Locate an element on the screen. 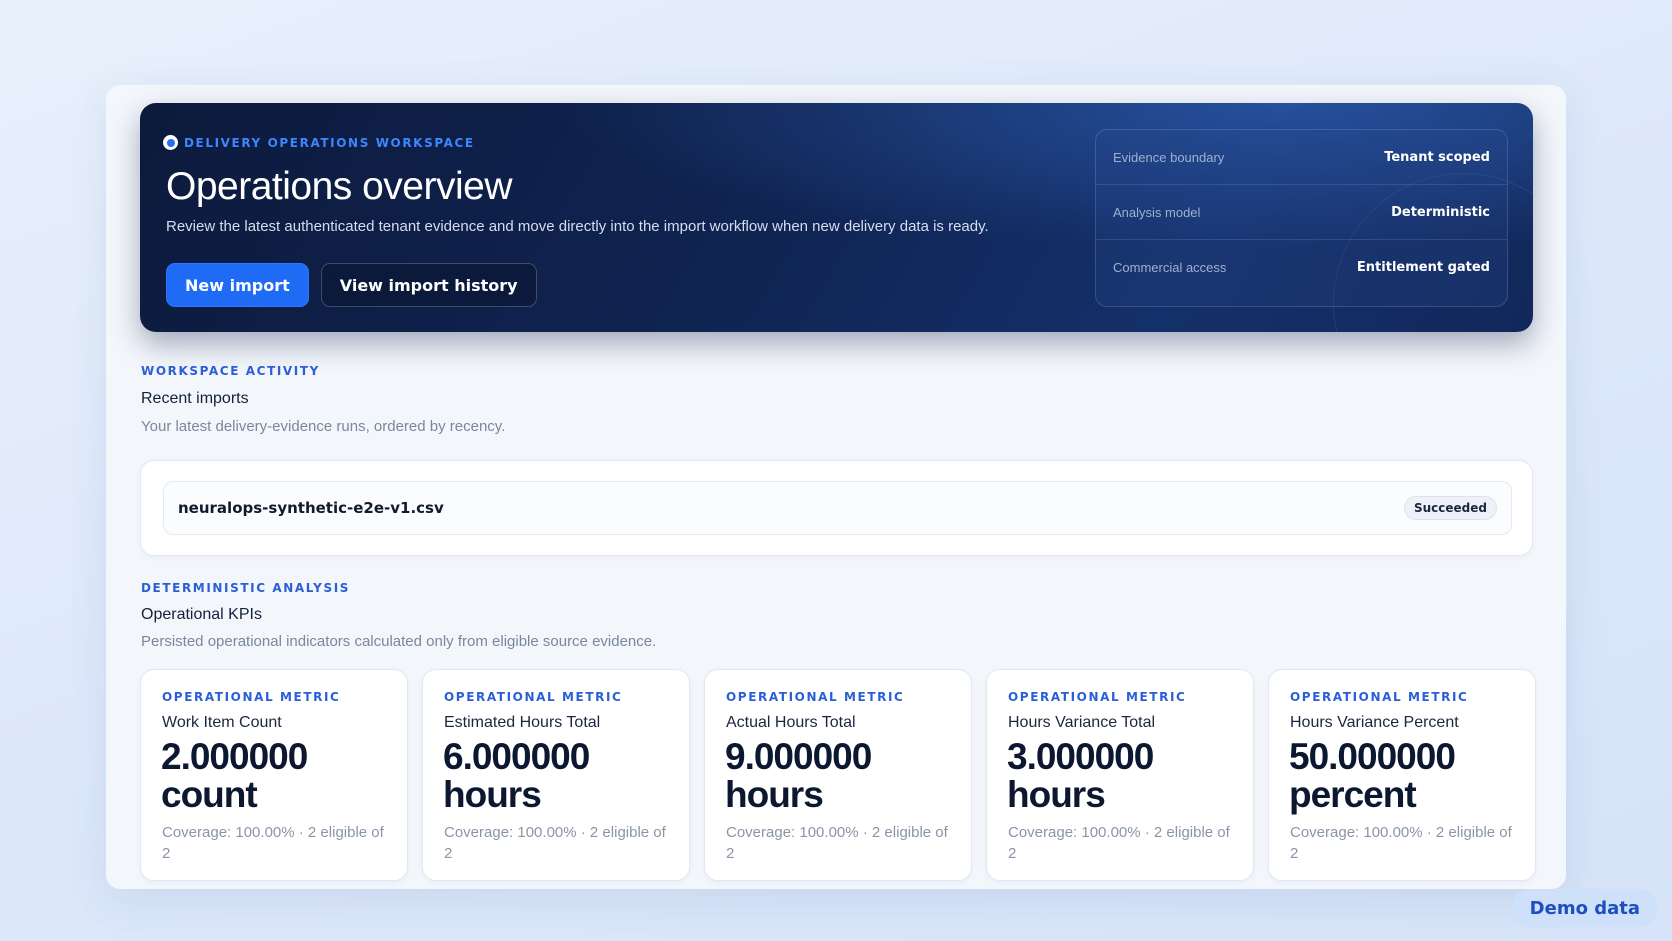 The height and width of the screenshot is (941, 1672). page-title: Operations overview is located at coordinates (339, 186).